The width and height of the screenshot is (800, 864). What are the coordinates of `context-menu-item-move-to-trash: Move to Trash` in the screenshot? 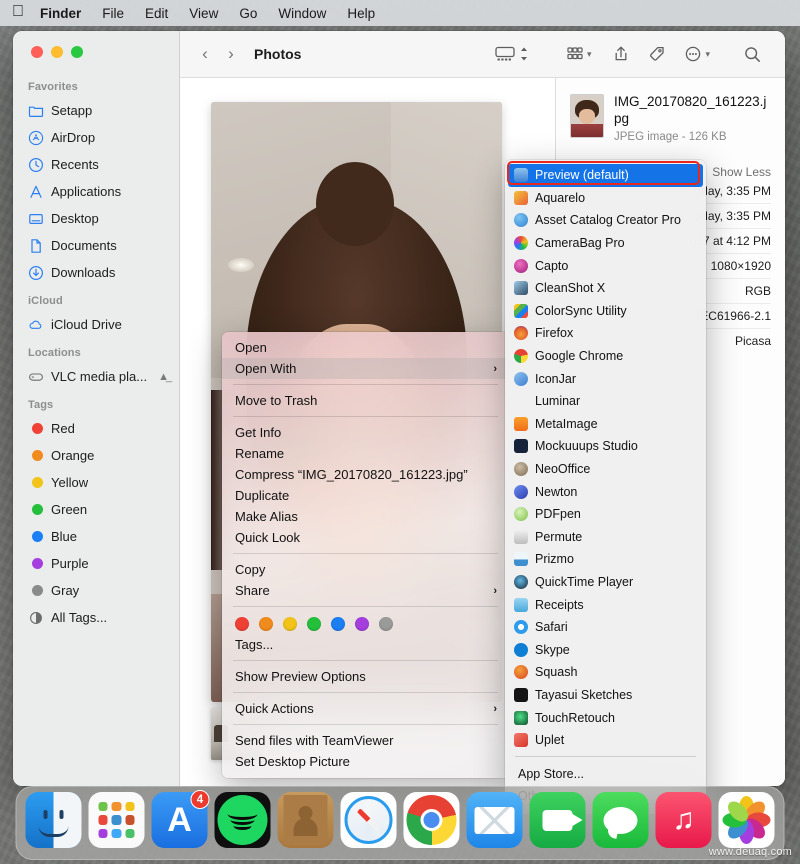 It's located at (365, 400).